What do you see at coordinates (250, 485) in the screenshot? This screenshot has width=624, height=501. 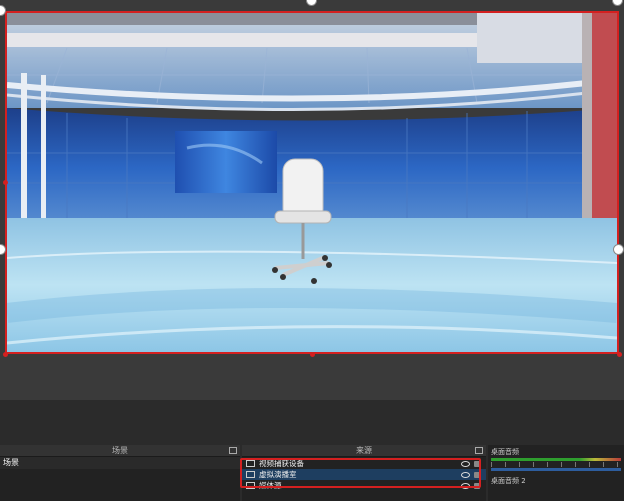 I see `media-icon` at bounding box center [250, 485].